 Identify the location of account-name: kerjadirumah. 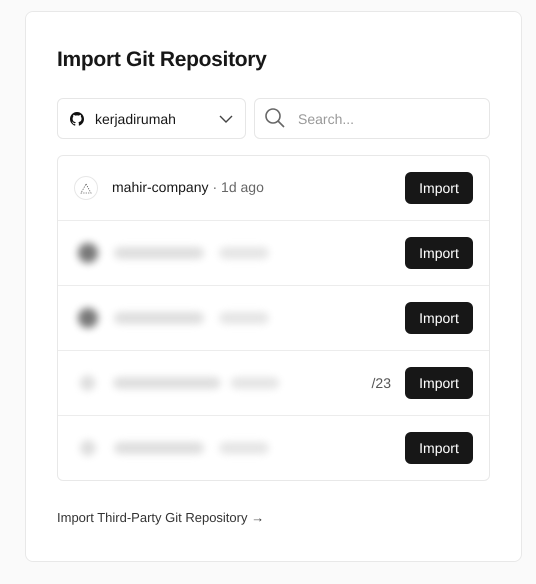
(136, 118).